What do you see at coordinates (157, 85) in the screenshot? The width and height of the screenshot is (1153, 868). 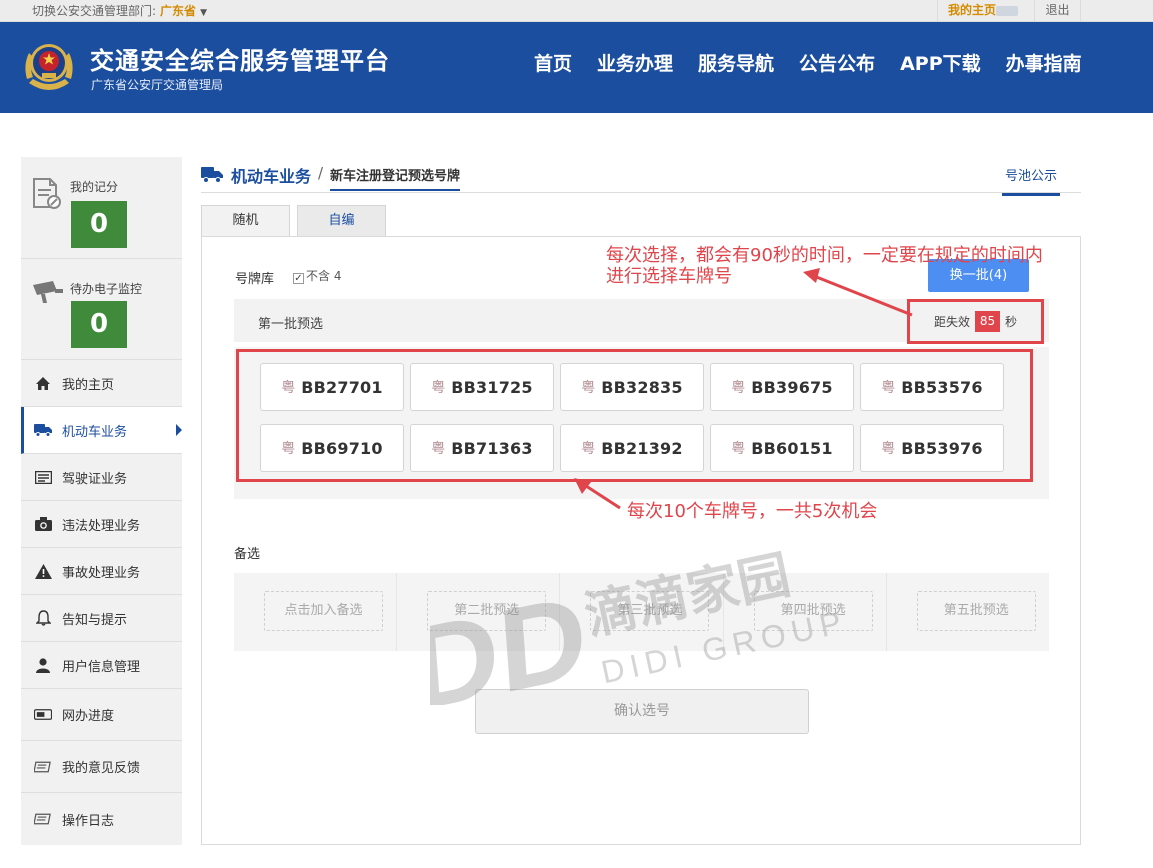 I see `site-subtitle: 广东省公安厅交通管理局` at bounding box center [157, 85].